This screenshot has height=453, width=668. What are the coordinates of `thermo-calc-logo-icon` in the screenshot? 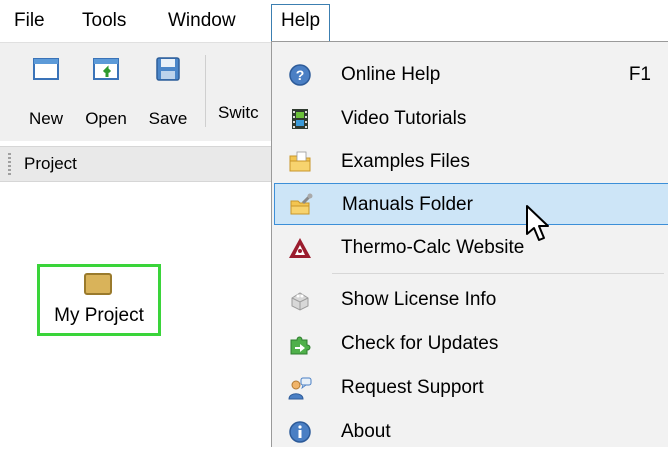 It's located at (300, 248).